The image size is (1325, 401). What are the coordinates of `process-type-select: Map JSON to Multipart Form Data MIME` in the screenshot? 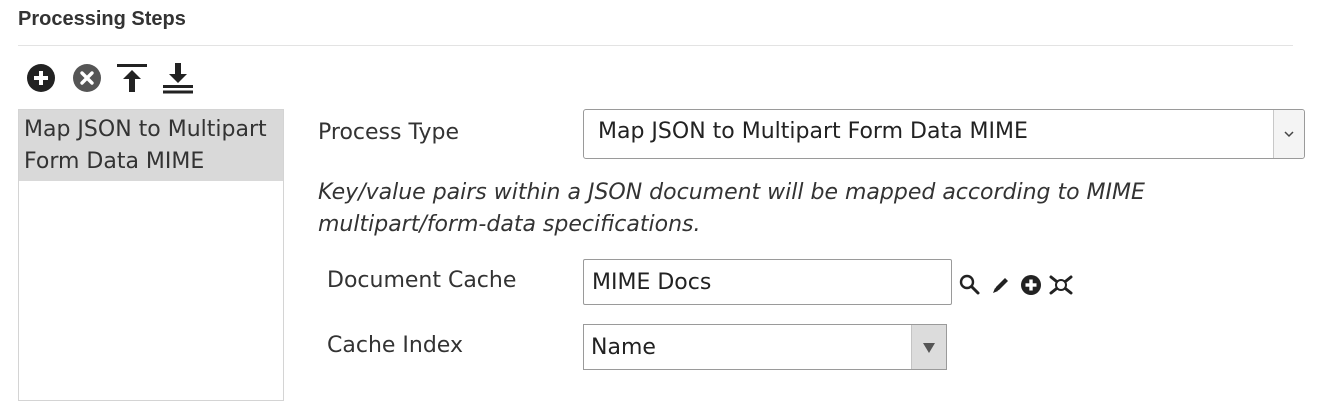 It's located at (944, 134).